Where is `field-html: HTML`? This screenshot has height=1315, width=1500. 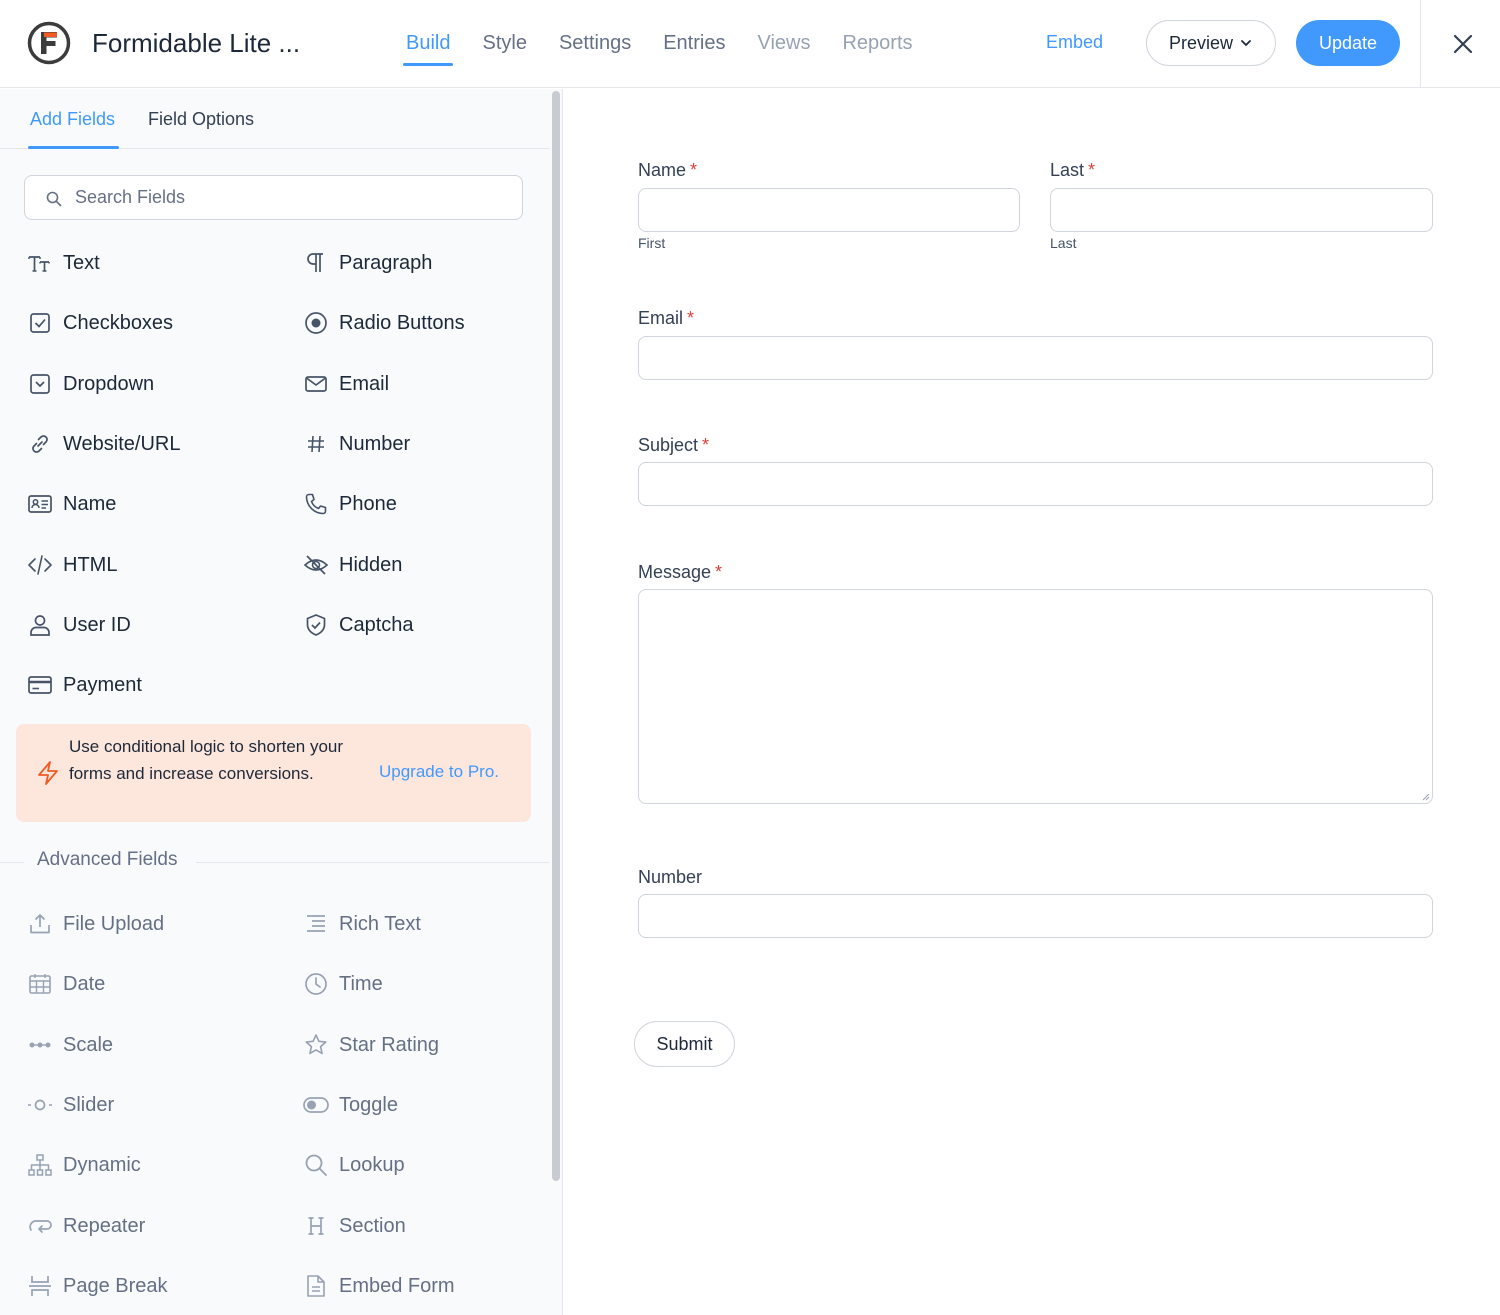
field-html: HTML is located at coordinates (72, 565).